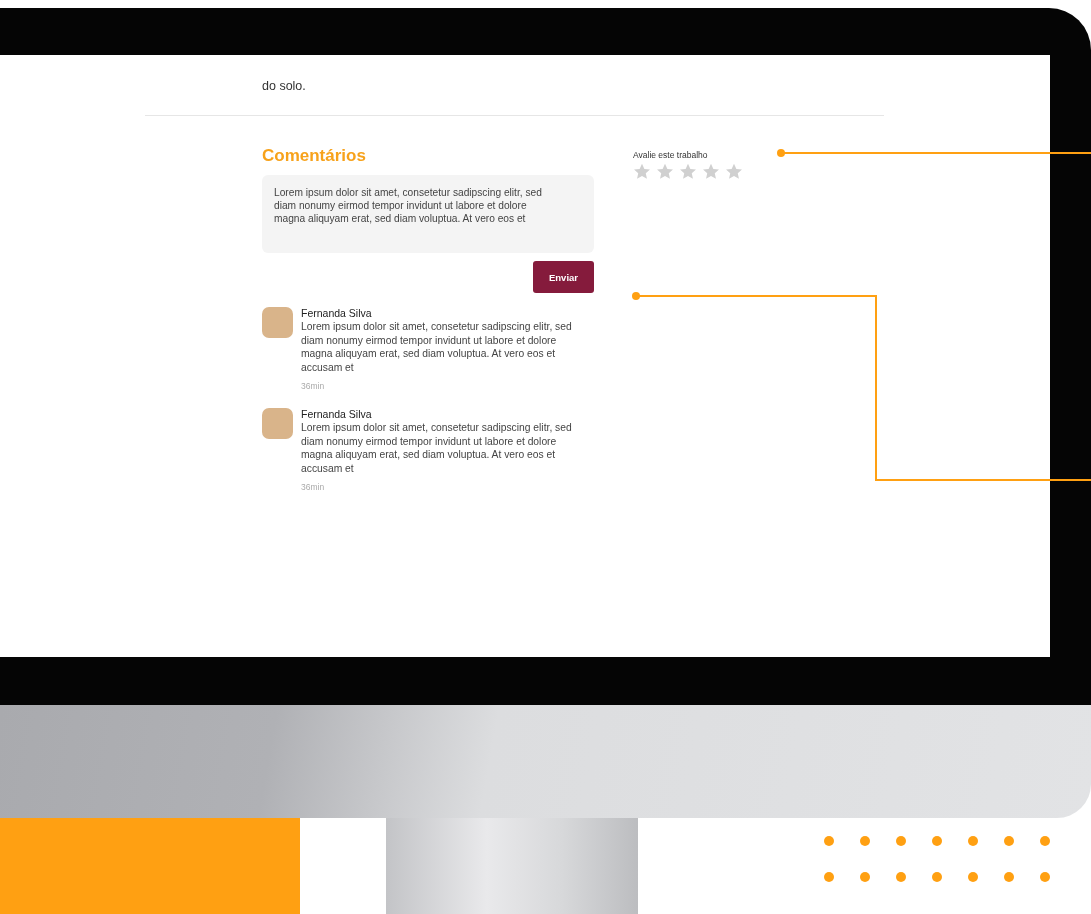 This screenshot has height=914, width=1091. I want to click on rating-label: Avalie este trabalho, so click(671, 155).